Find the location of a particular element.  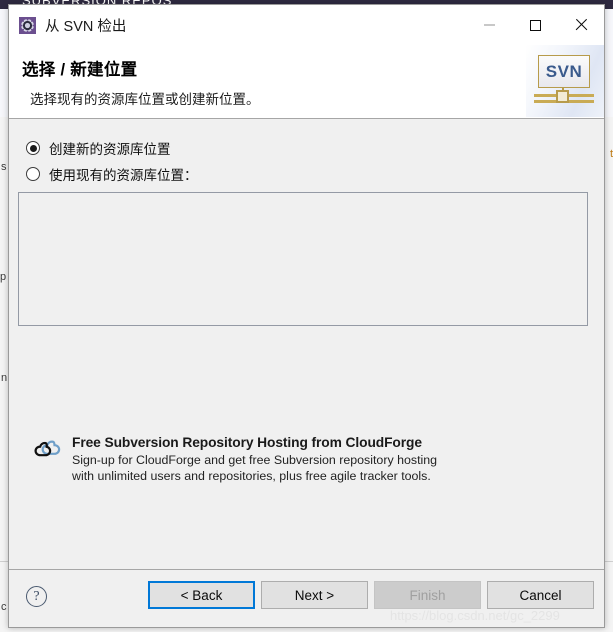

next-button: Next > is located at coordinates (314, 595).